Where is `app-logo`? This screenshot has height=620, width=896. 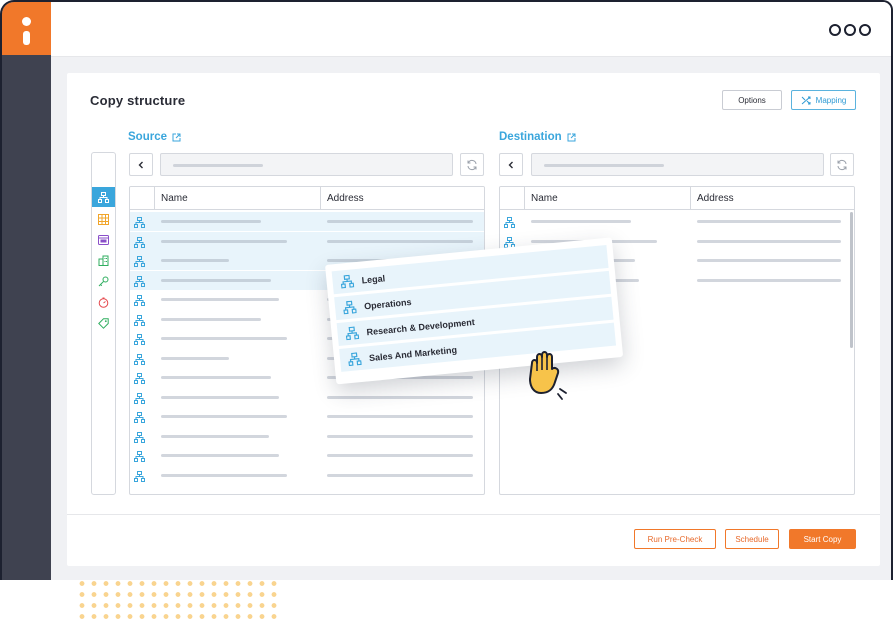 app-logo is located at coordinates (26, 28).